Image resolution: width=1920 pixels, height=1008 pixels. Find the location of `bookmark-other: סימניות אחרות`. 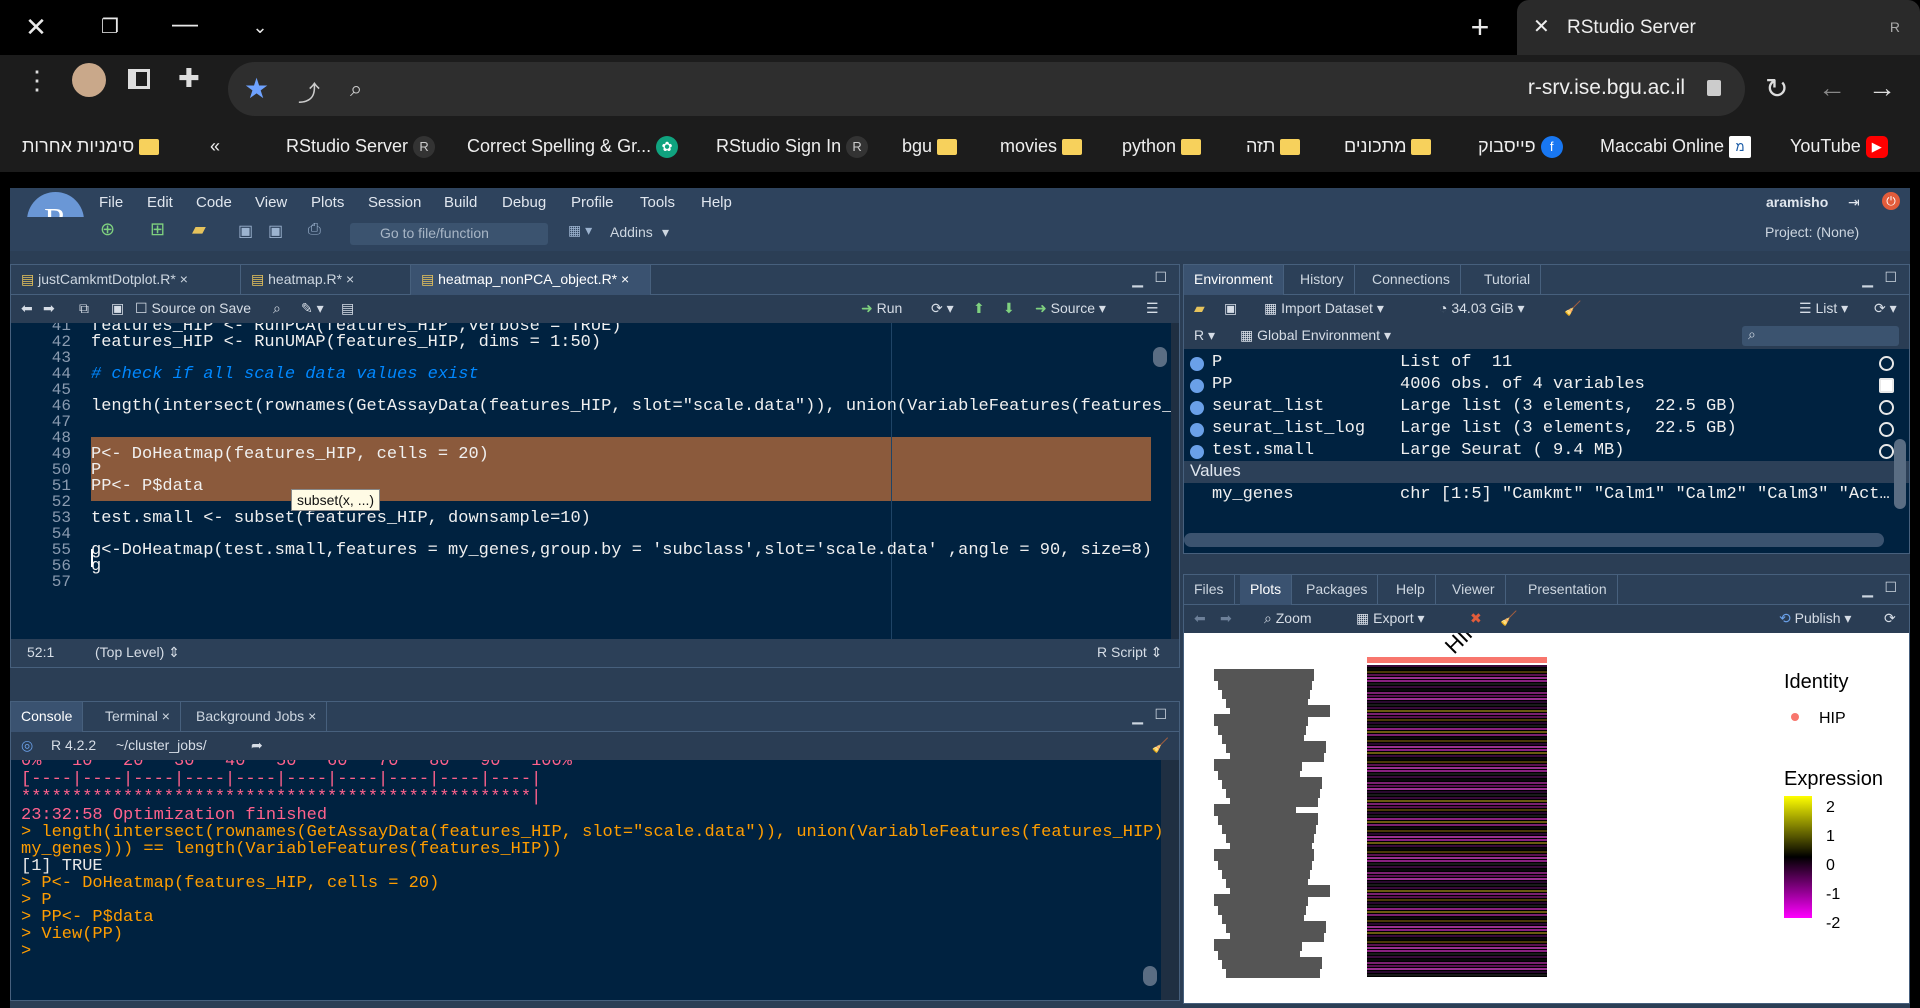

bookmark-other: סימניות אחרות is located at coordinates (91, 146).